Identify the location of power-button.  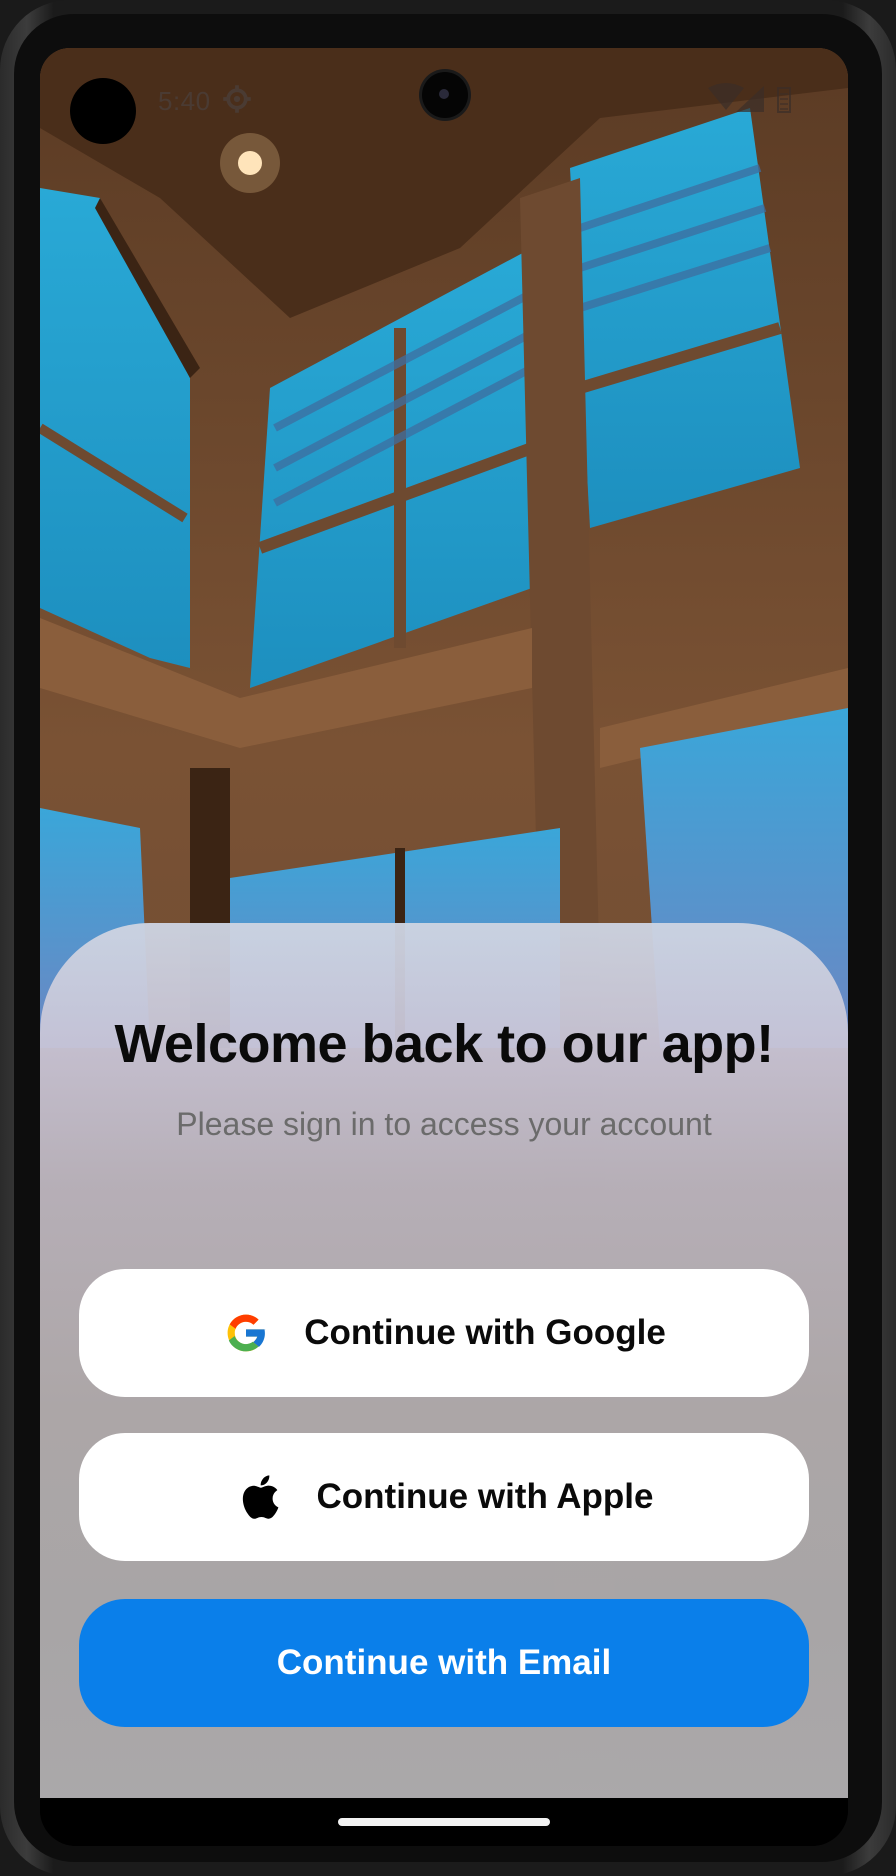
(894, 415).